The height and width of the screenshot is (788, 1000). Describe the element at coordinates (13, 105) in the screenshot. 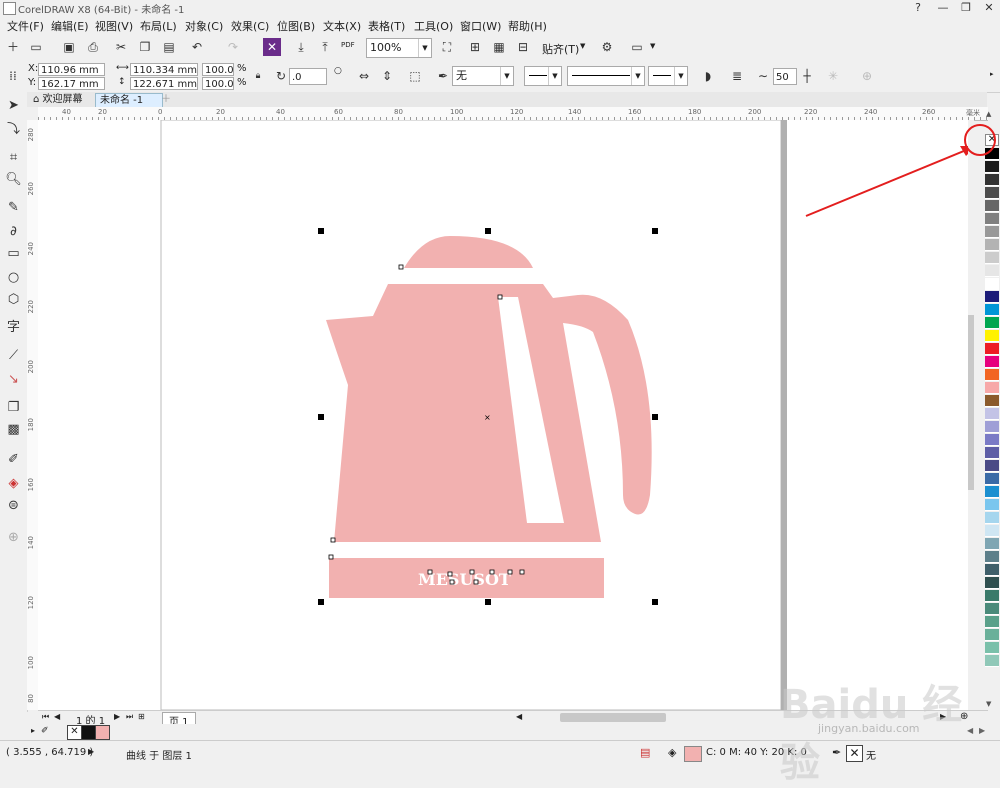

I see `pick-tool-icon: ➤` at that location.